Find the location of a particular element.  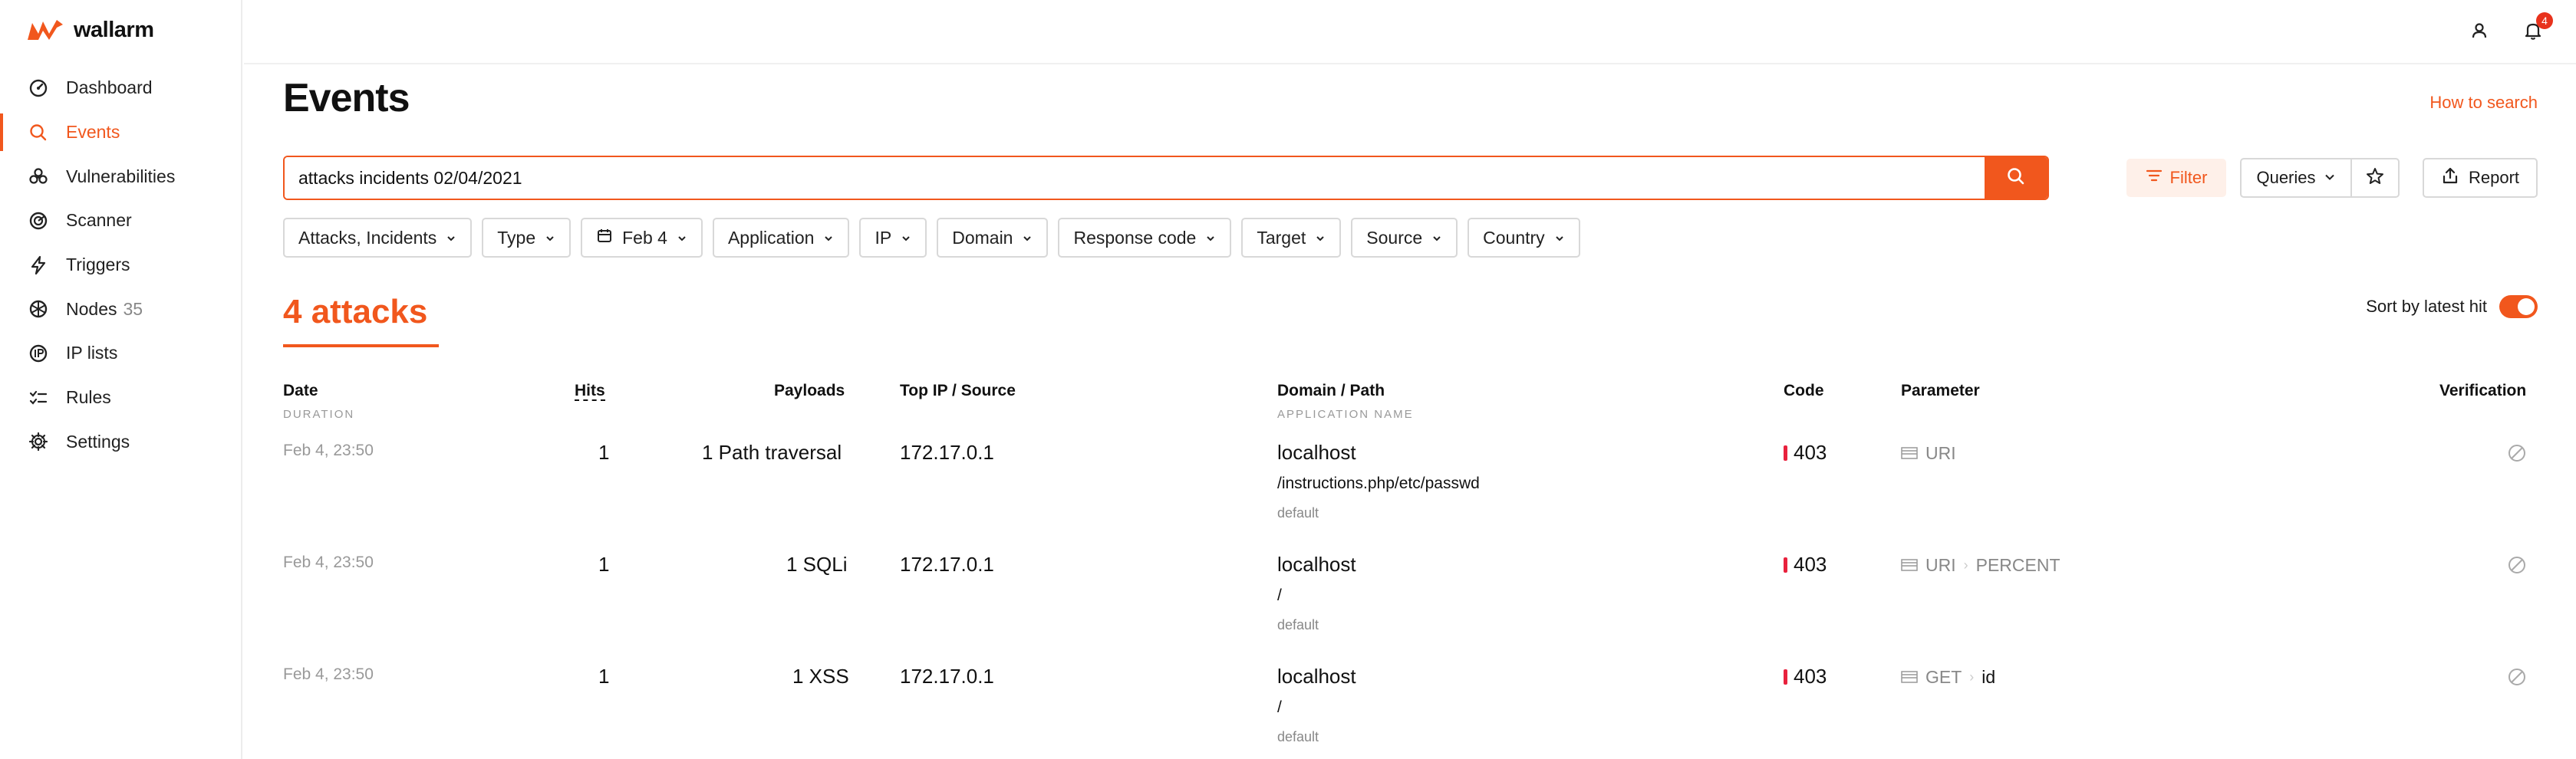

row-code: 403 is located at coordinates (1805, 453).